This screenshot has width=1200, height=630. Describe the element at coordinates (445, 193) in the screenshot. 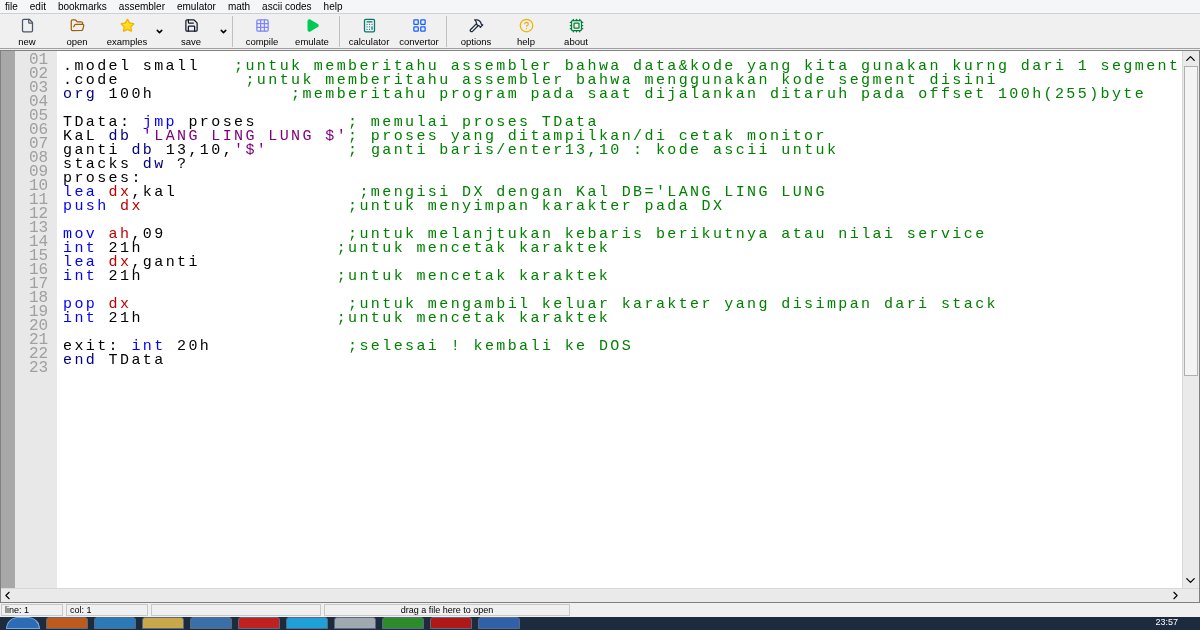

I see `code-line: lea dx,kal ;mengisi DX dengan Kal DB='LANG LING LUNG` at that location.